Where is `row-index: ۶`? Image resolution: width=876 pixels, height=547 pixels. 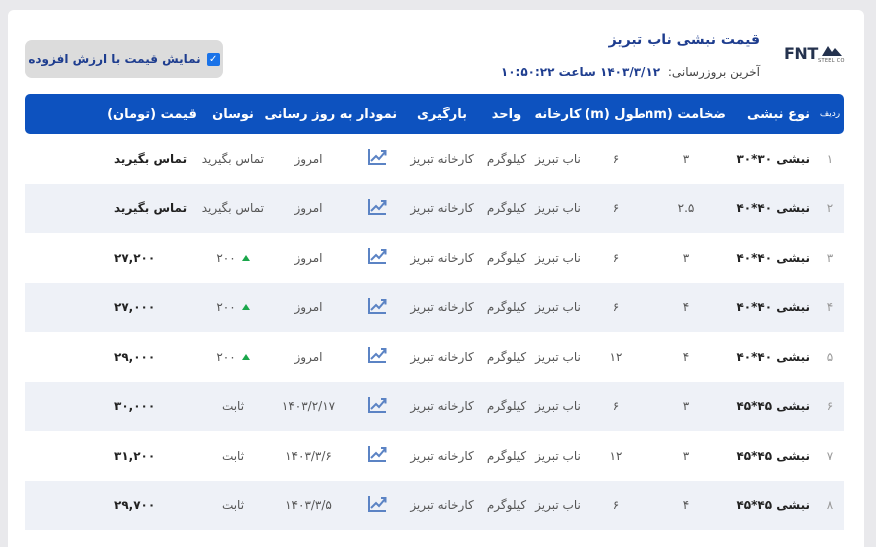 row-index: ۶ is located at coordinates (830, 406).